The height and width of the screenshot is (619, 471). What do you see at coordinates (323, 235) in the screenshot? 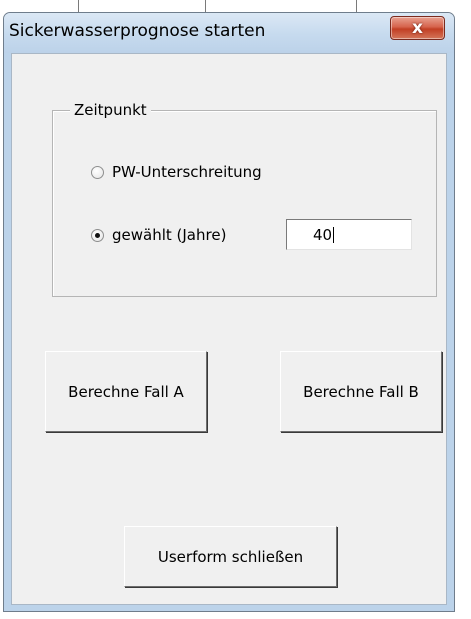
I see `years-value: 40` at bounding box center [323, 235].